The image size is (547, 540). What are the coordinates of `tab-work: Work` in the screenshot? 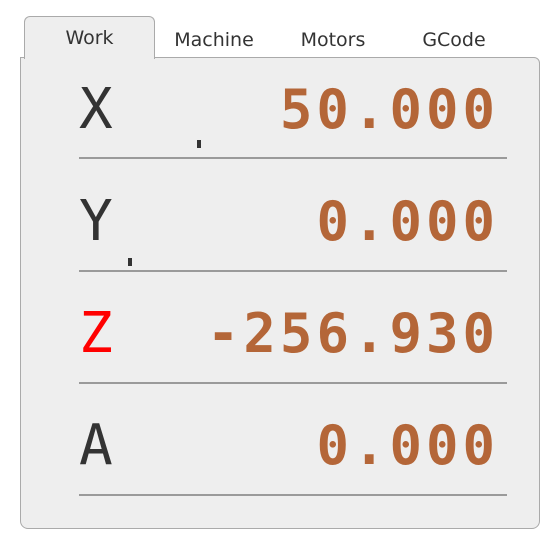 It's located at (89, 37).